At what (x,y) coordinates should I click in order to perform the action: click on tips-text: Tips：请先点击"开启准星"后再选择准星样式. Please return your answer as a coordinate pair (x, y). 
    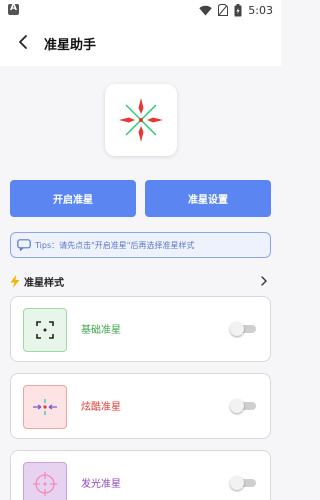
    Looking at the image, I should click on (115, 245).